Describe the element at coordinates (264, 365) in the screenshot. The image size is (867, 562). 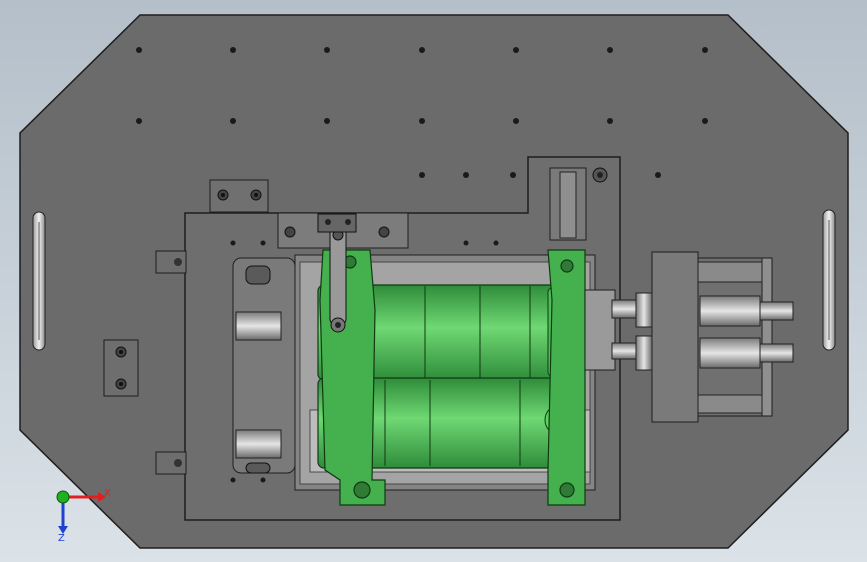
I see `cylinder-block` at that location.